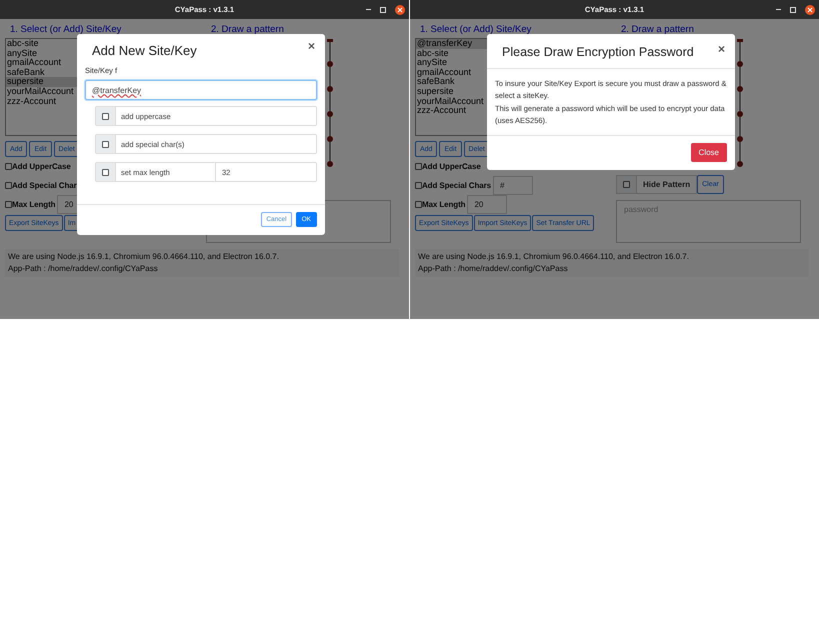 This screenshot has height=638, width=819. I want to click on dialog-title: Please Draw Encryption Password, so click(598, 52).